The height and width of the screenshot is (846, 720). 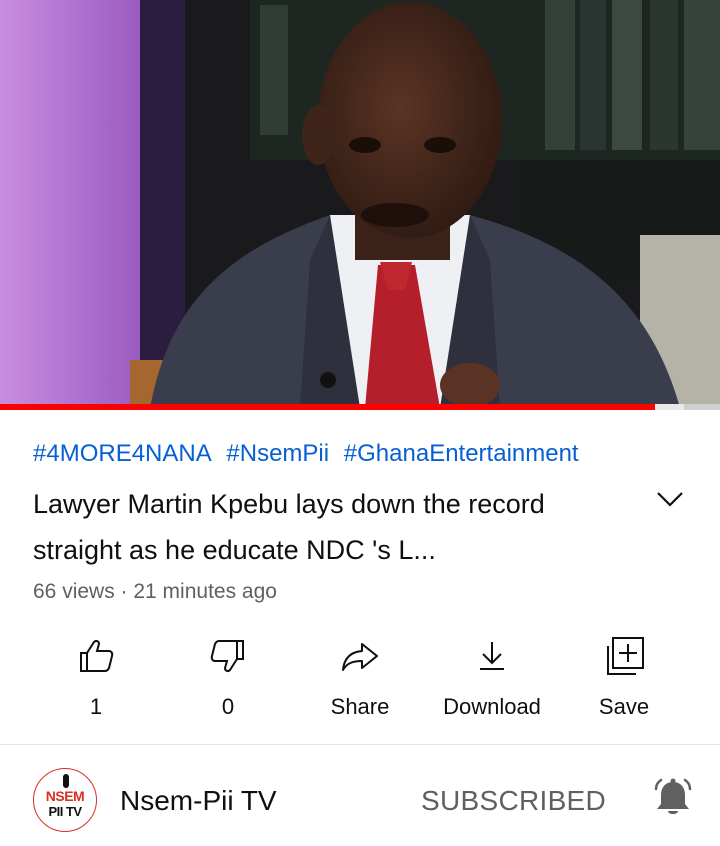 I want to click on video-progress-bar, so click(x=360, y=407).